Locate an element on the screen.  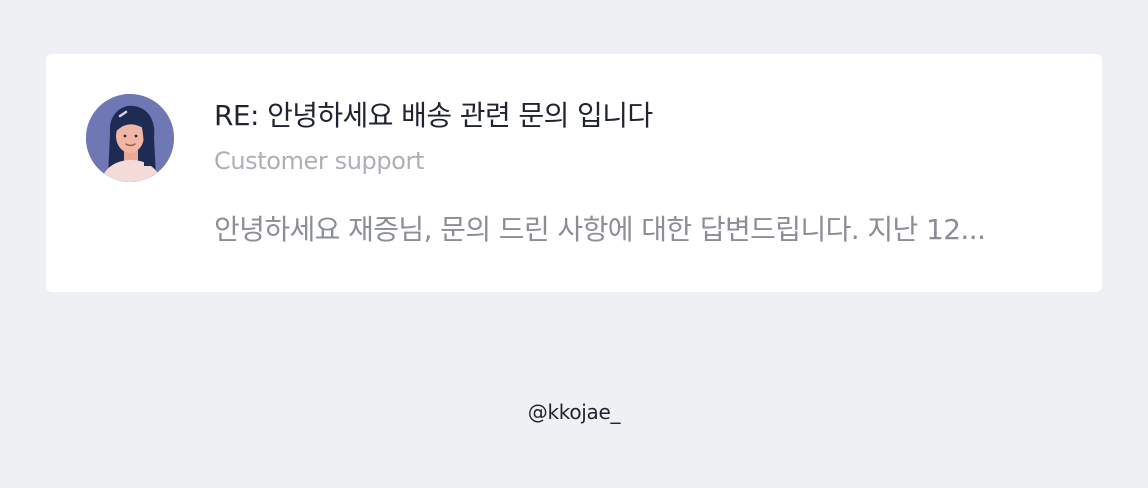
avatar is located at coordinates (130, 138).